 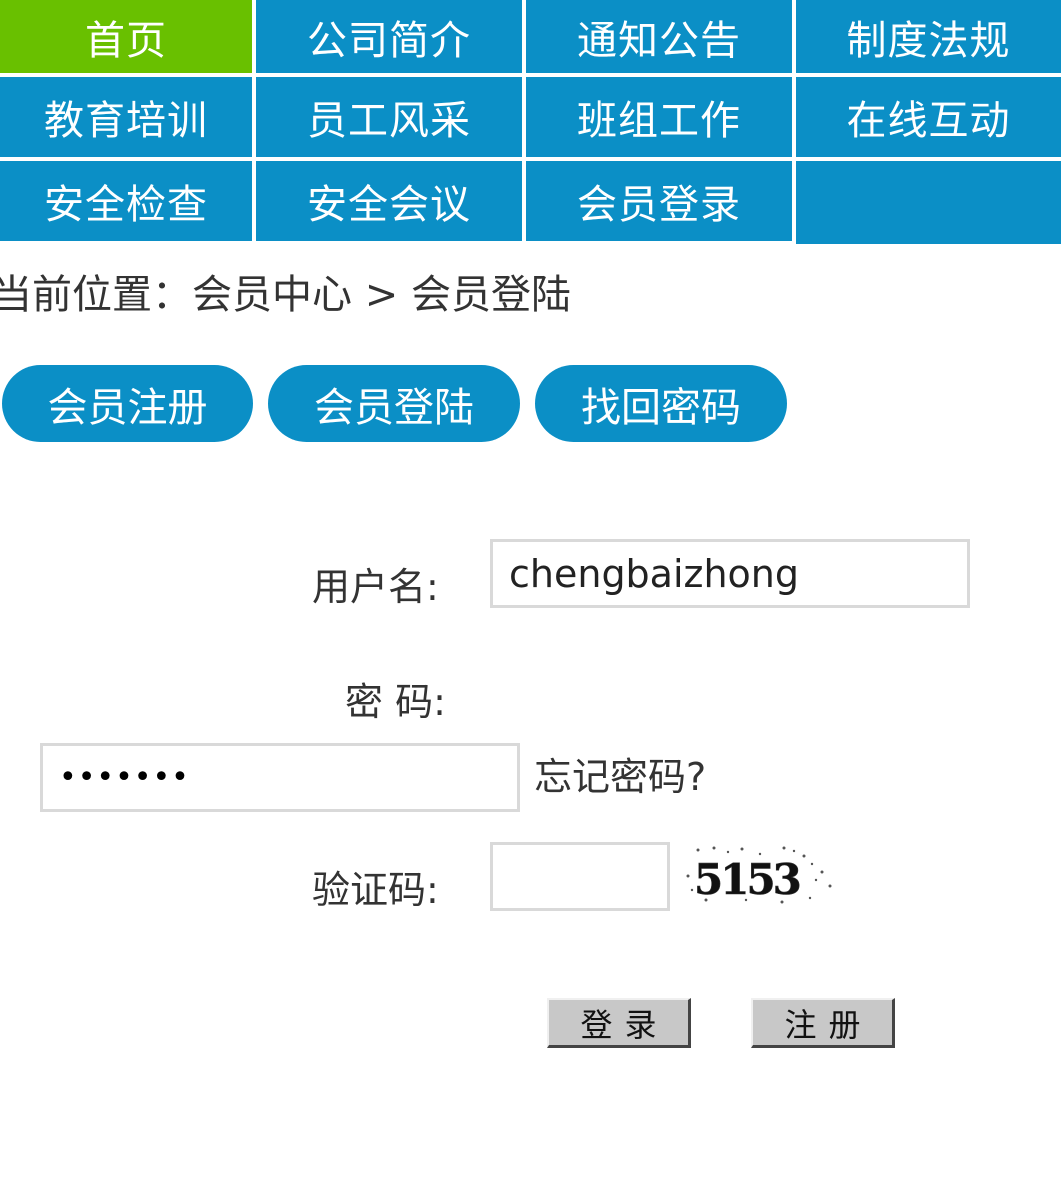 What do you see at coordinates (659, 205) in the screenshot?
I see `nav-item-label: 会员登录` at bounding box center [659, 205].